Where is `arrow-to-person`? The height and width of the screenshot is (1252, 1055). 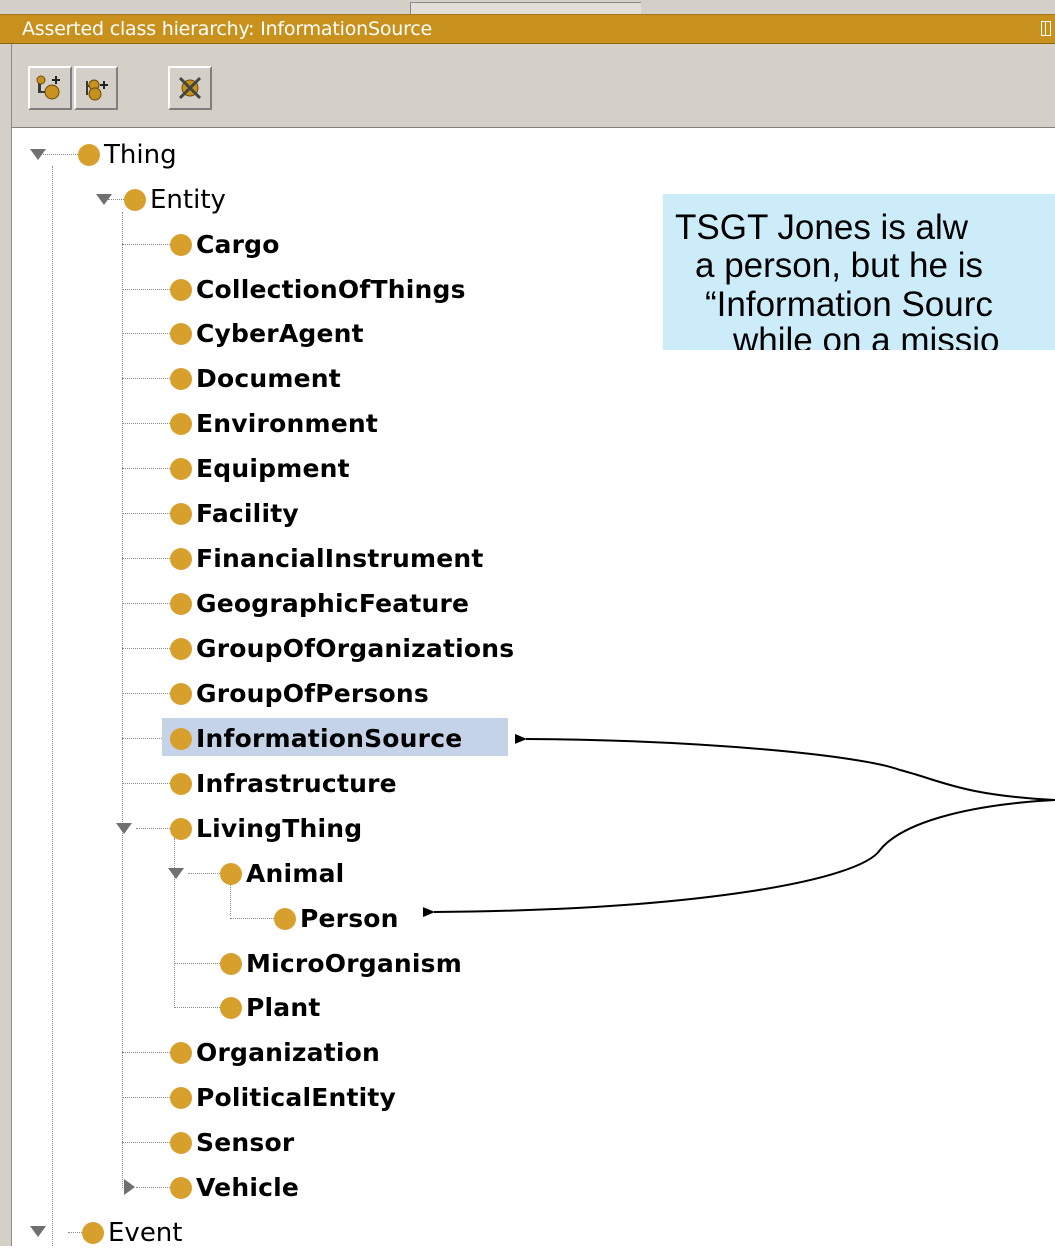
arrow-to-person is located at coordinates (738, 858).